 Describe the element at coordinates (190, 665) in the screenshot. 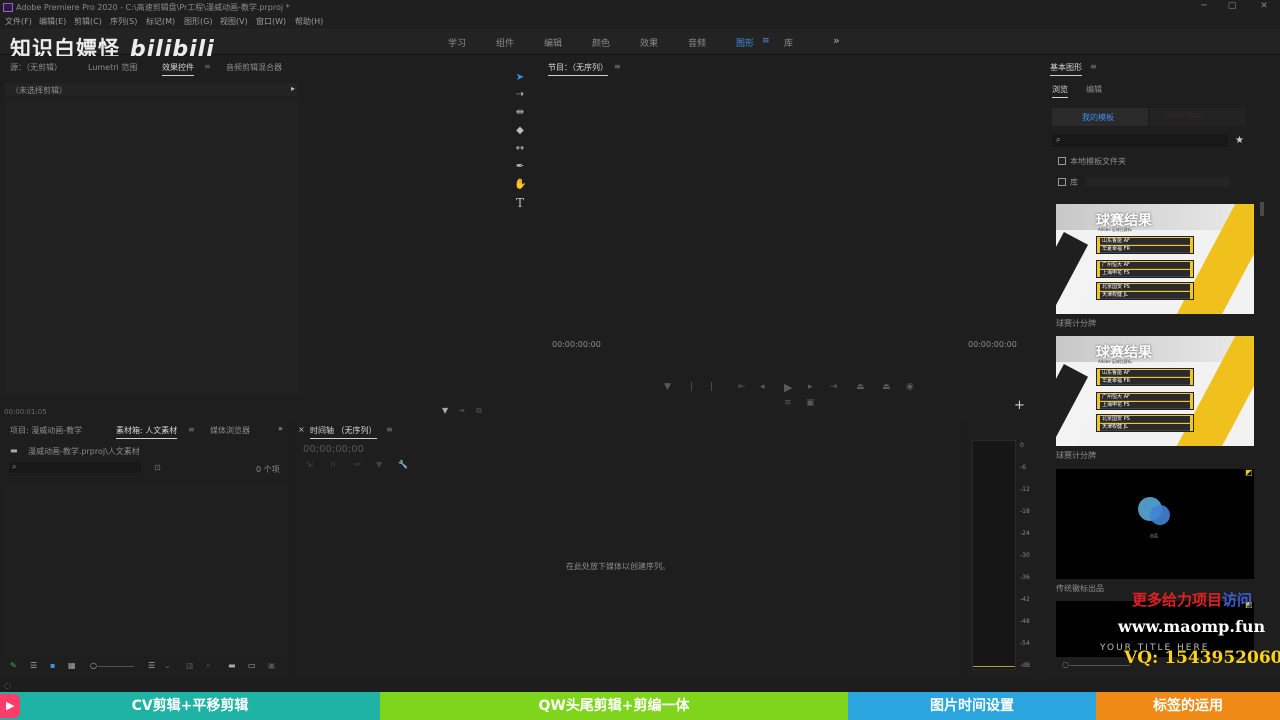

I see `automate-to-sequence-icon: ▥` at that location.